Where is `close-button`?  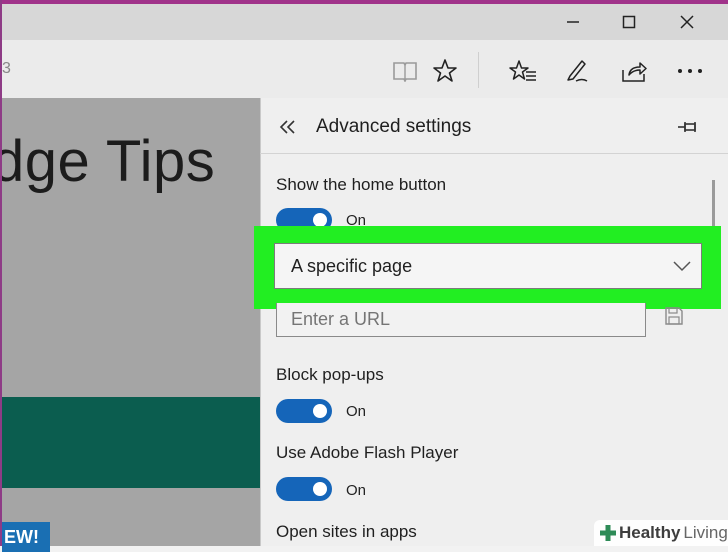
close-button is located at coordinates (687, 22).